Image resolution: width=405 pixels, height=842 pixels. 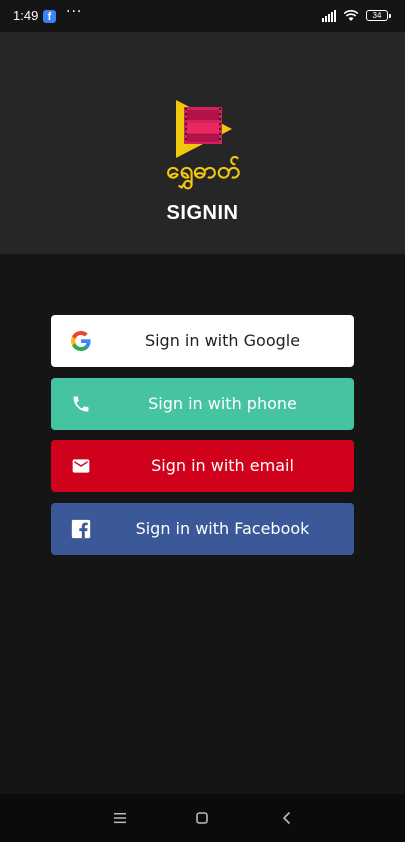 I want to click on email-icon, so click(x=81, y=466).